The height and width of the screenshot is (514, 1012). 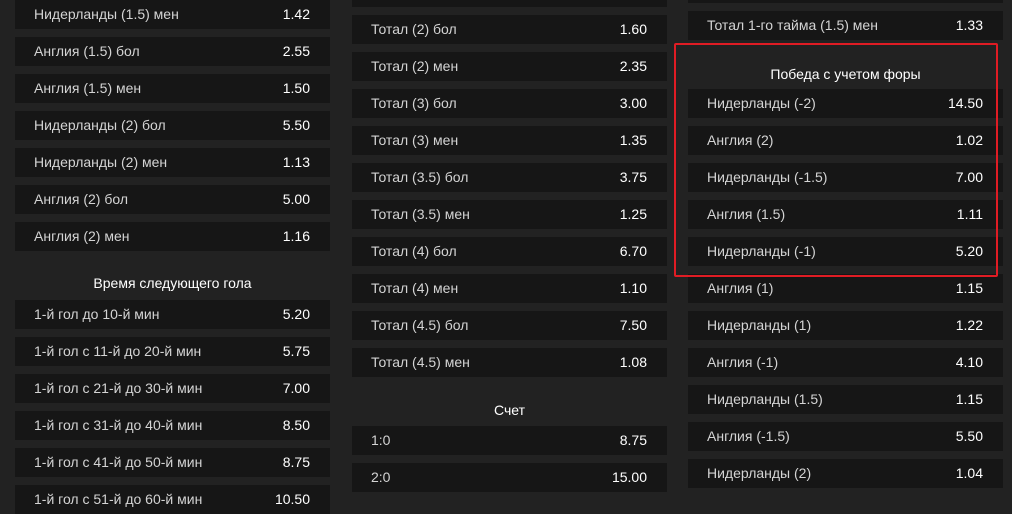 I want to click on odds-value: 7.00, so click(x=296, y=388).